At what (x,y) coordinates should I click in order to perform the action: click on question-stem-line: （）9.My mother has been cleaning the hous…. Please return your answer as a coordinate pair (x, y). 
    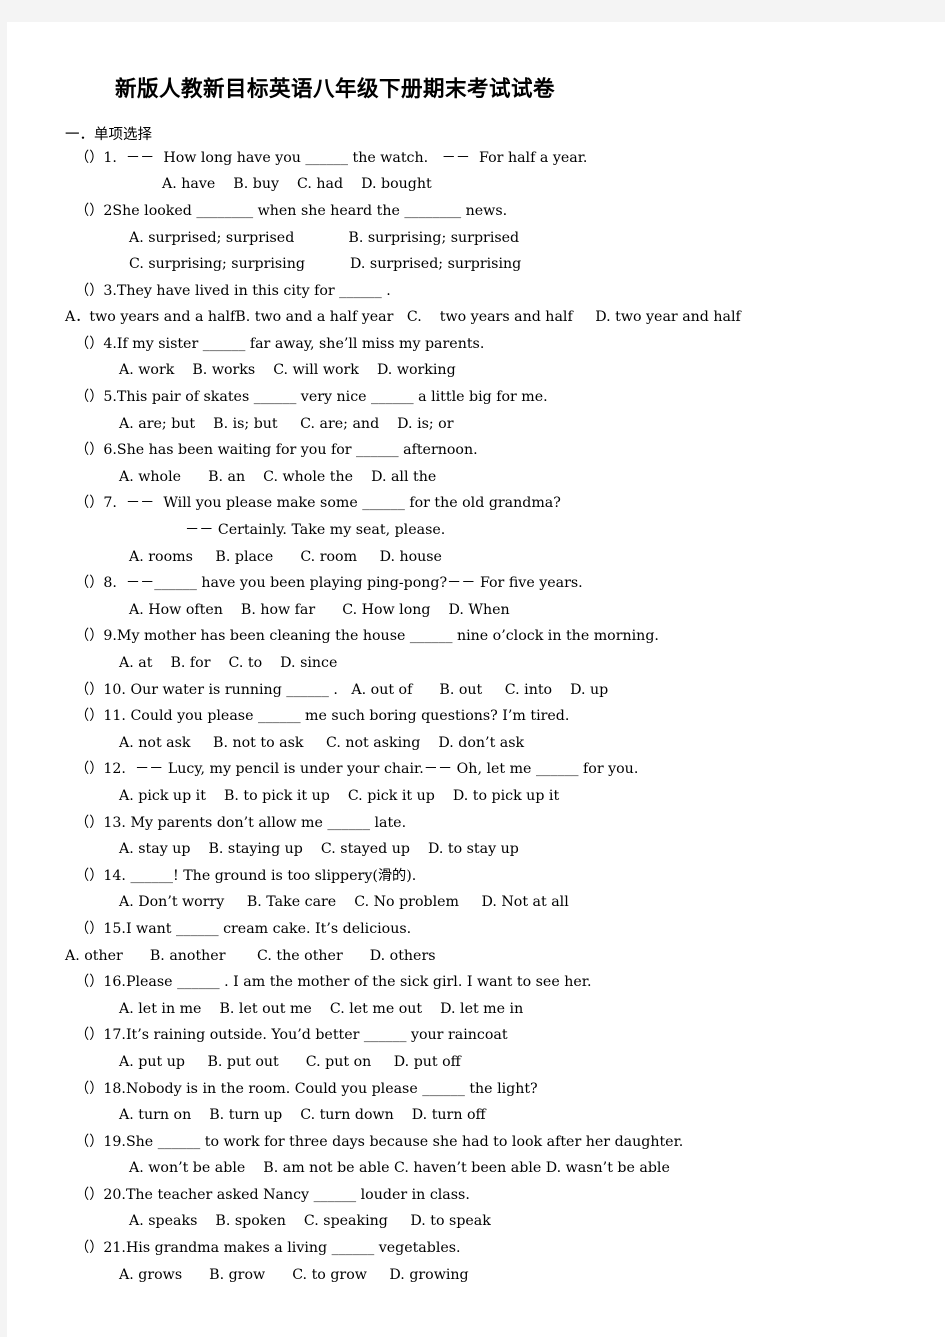
    Looking at the image, I should click on (367, 636).